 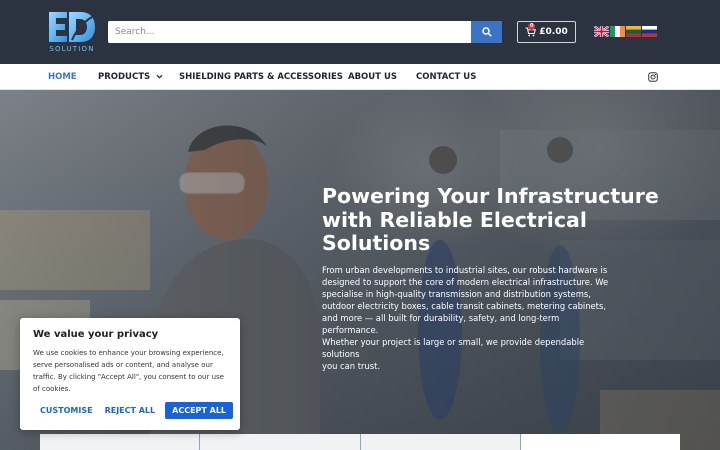 I want to click on cart-icon: 0, so click(x=531, y=30).